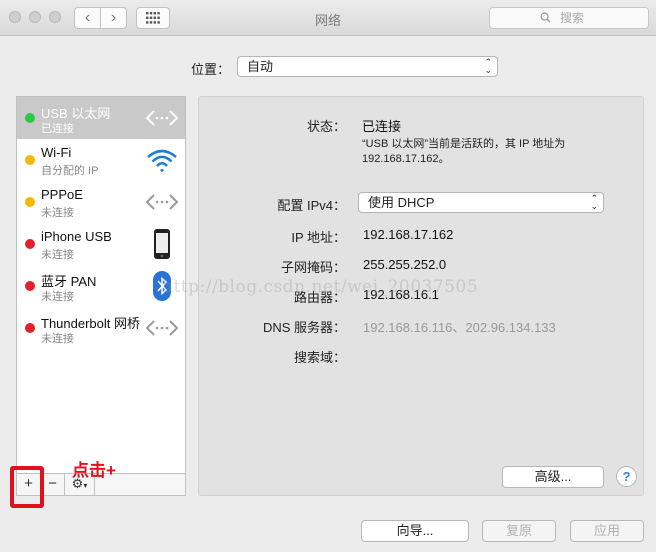  Describe the element at coordinates (405, 264) in the screenshot. I see `subnet-mask-value: 255.255.252.0` at that location.